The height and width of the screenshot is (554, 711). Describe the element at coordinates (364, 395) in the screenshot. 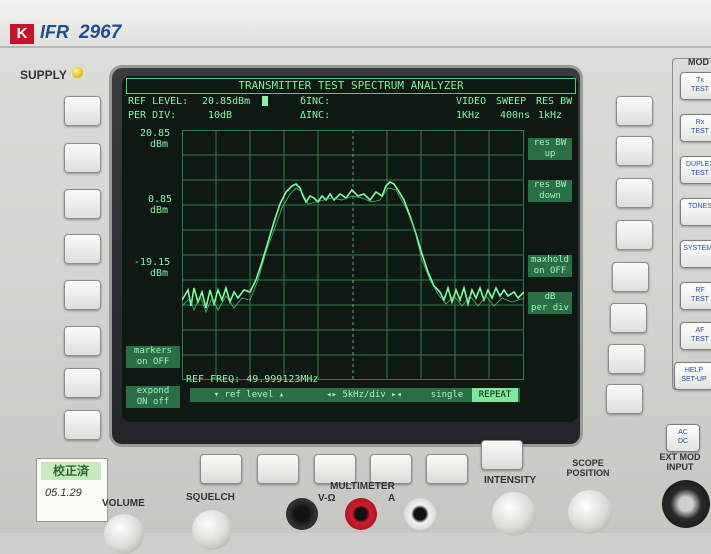

I see `khz-div-adjust: ◂▸ 5kHz/div ▸◂` at that location.